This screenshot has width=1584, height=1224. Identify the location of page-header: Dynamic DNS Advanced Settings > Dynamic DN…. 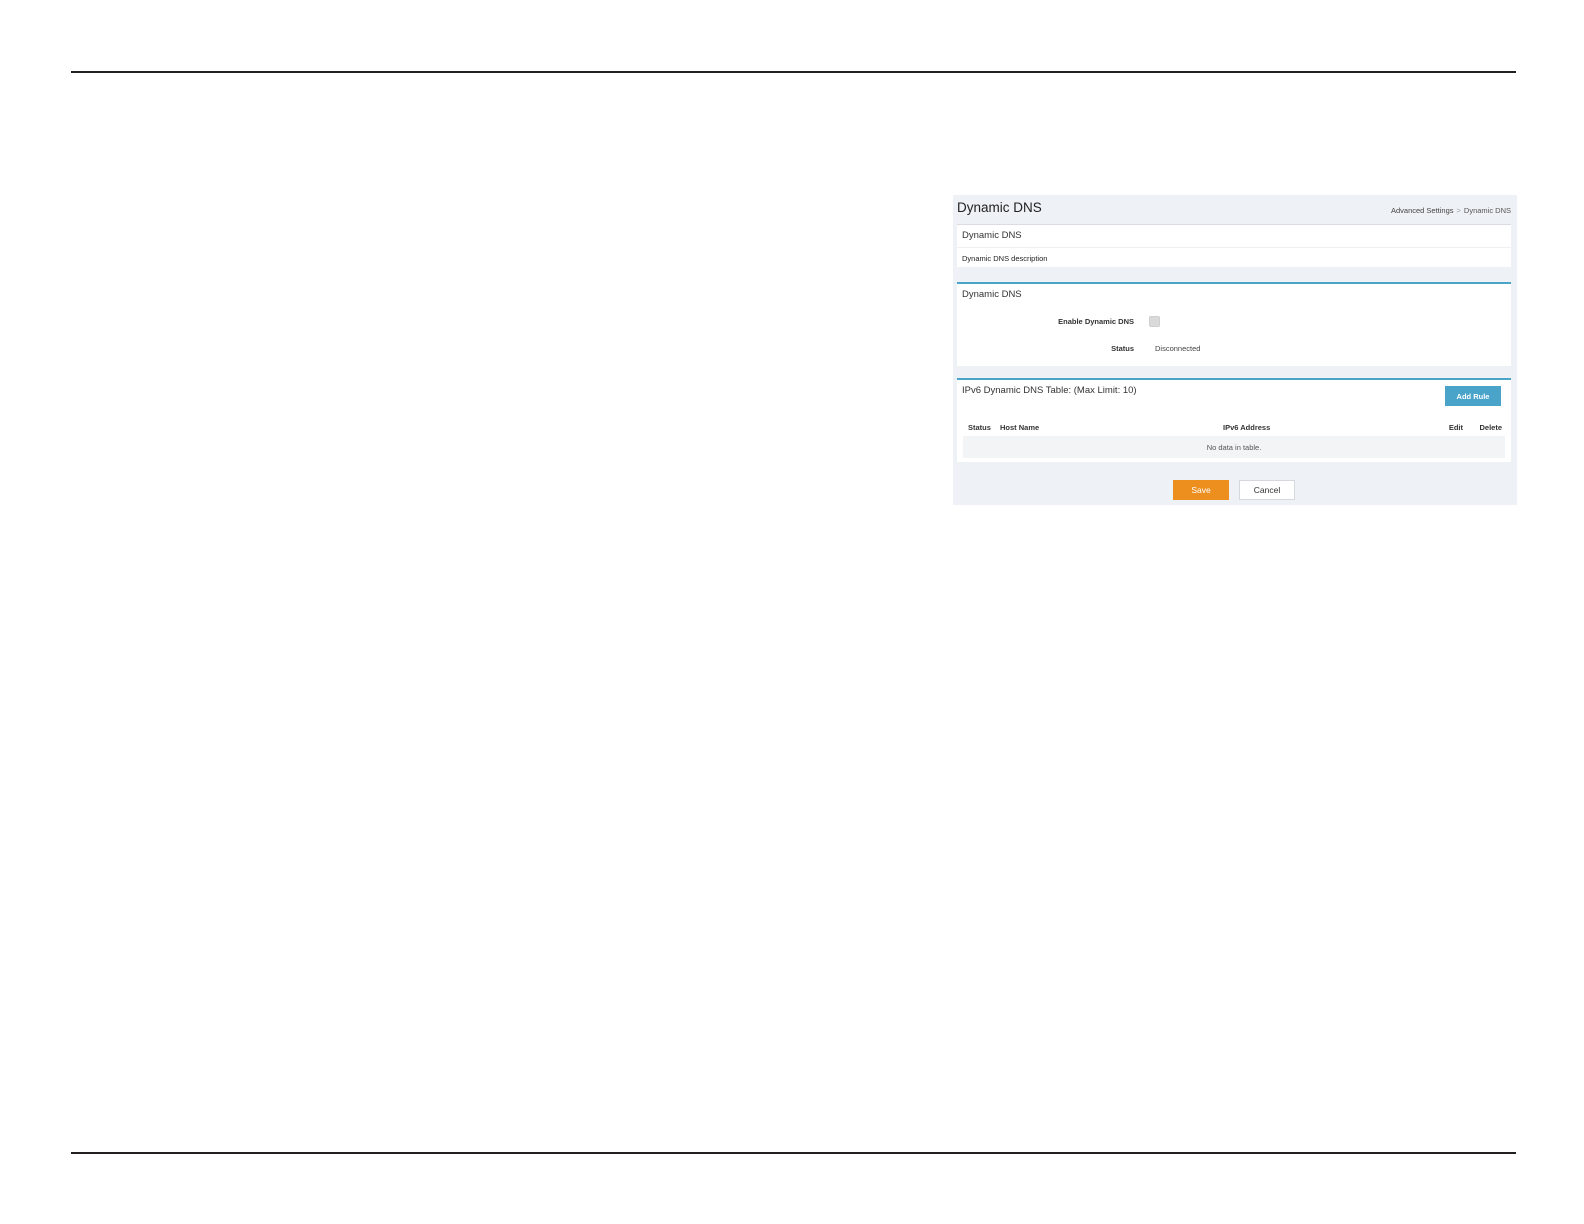
(1234, 209).